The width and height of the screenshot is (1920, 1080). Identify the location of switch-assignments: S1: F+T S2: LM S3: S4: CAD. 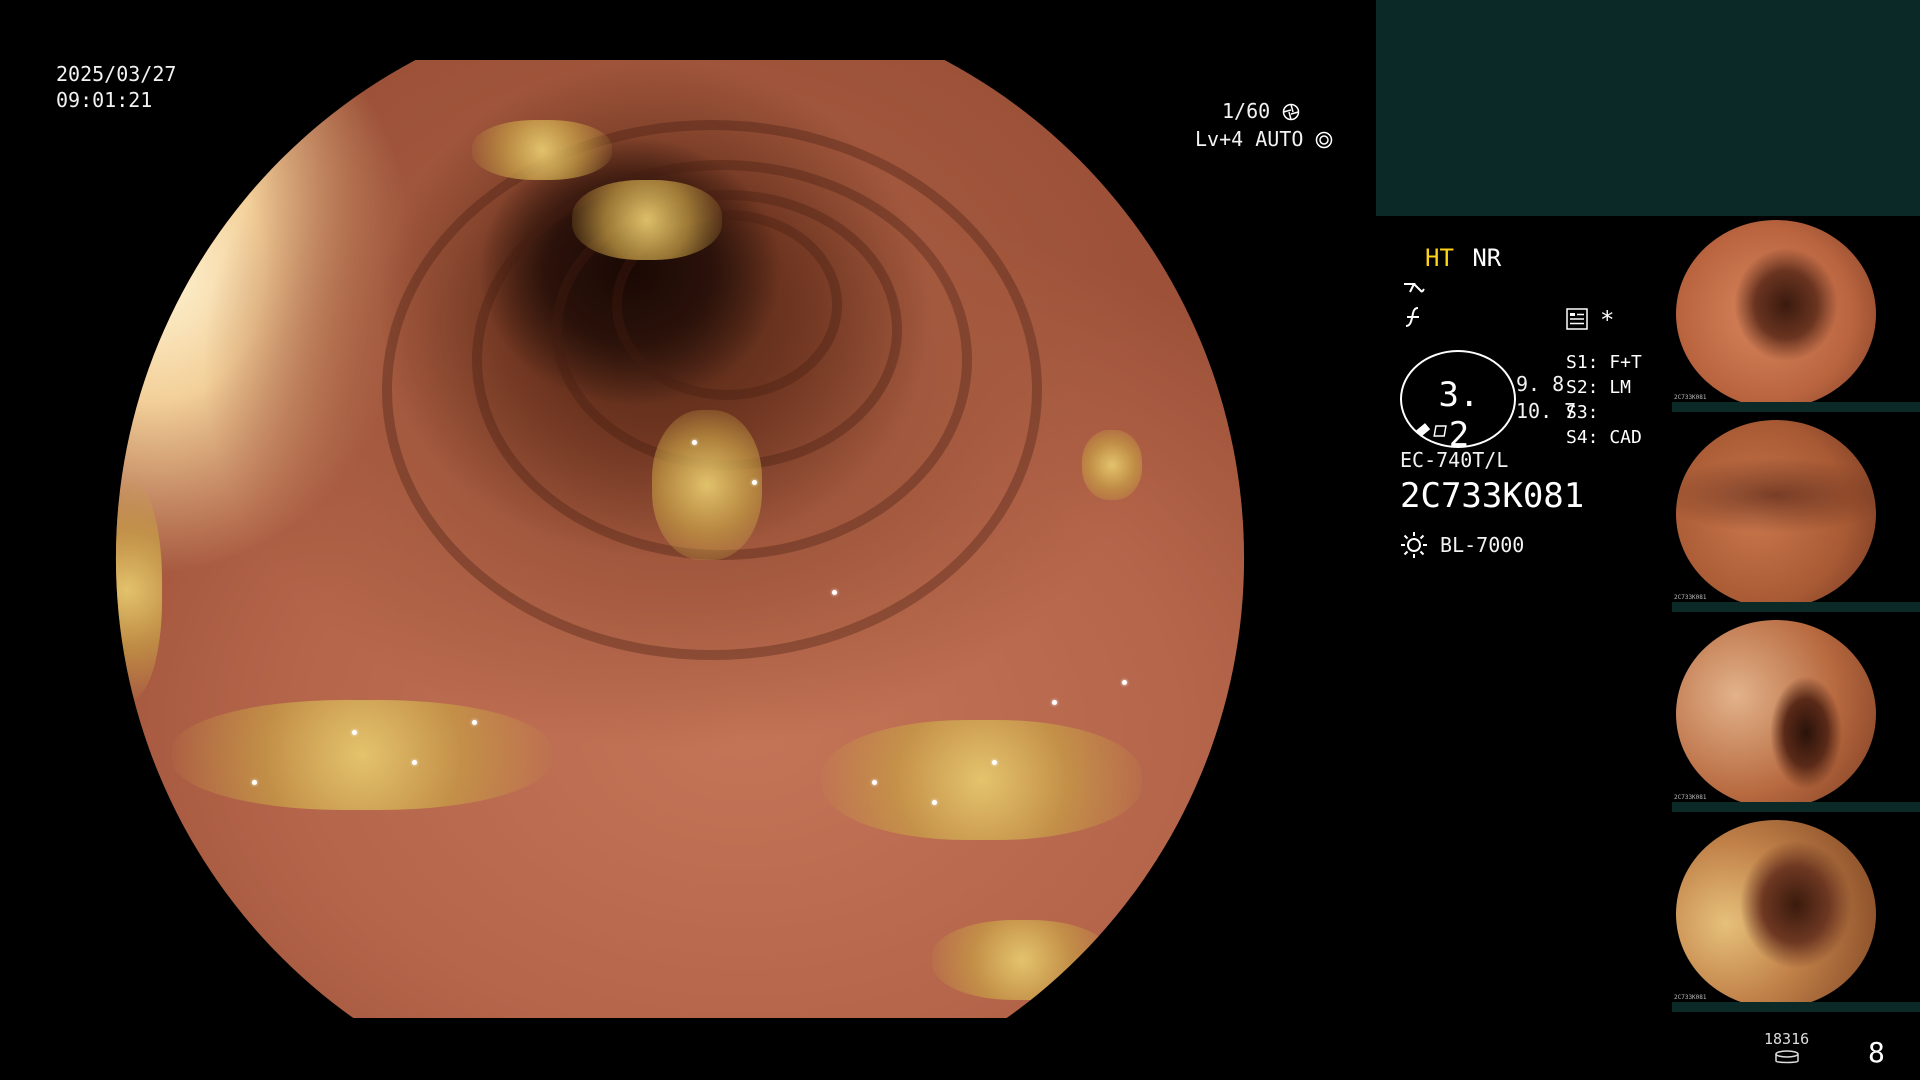
(1604, 400).